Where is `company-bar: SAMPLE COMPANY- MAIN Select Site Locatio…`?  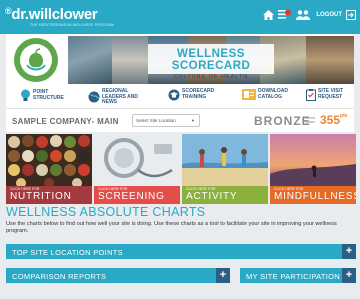 company-bar: SAMPLE COMPANY- MAIN Select Site Locatio… is located at coordinates (180, 120).